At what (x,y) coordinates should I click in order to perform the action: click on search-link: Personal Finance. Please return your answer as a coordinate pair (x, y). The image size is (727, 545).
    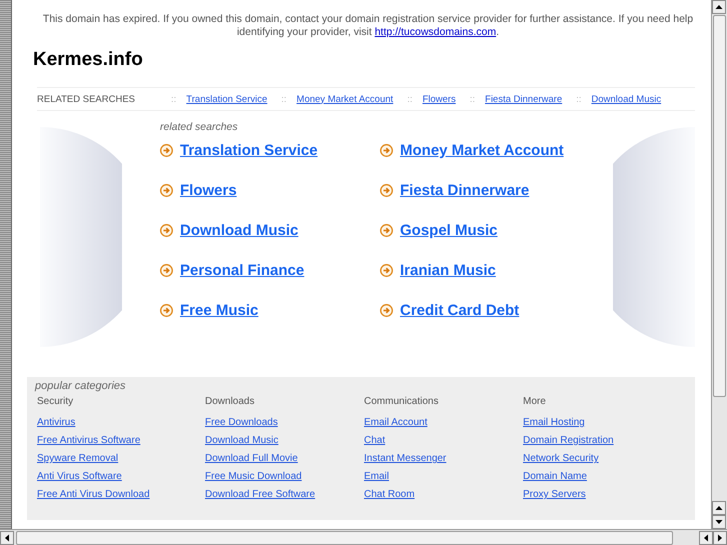
    Looking at the image, I should click on (242, 270).